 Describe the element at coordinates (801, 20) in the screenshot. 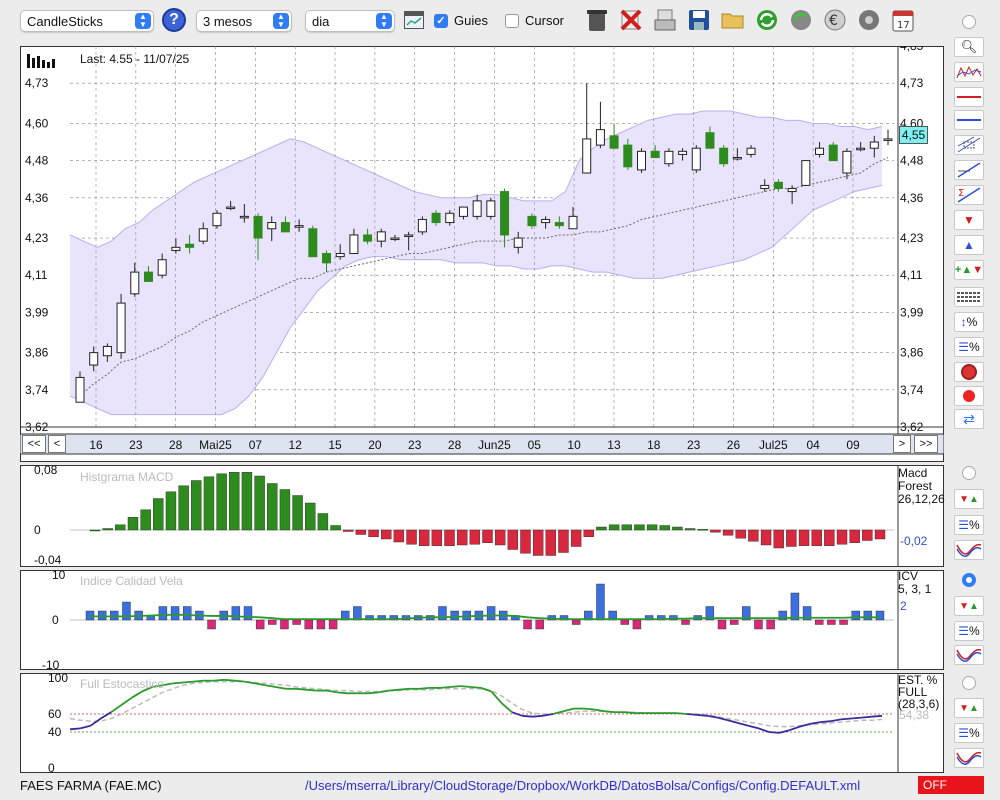

I see `sync-icon` at that location.